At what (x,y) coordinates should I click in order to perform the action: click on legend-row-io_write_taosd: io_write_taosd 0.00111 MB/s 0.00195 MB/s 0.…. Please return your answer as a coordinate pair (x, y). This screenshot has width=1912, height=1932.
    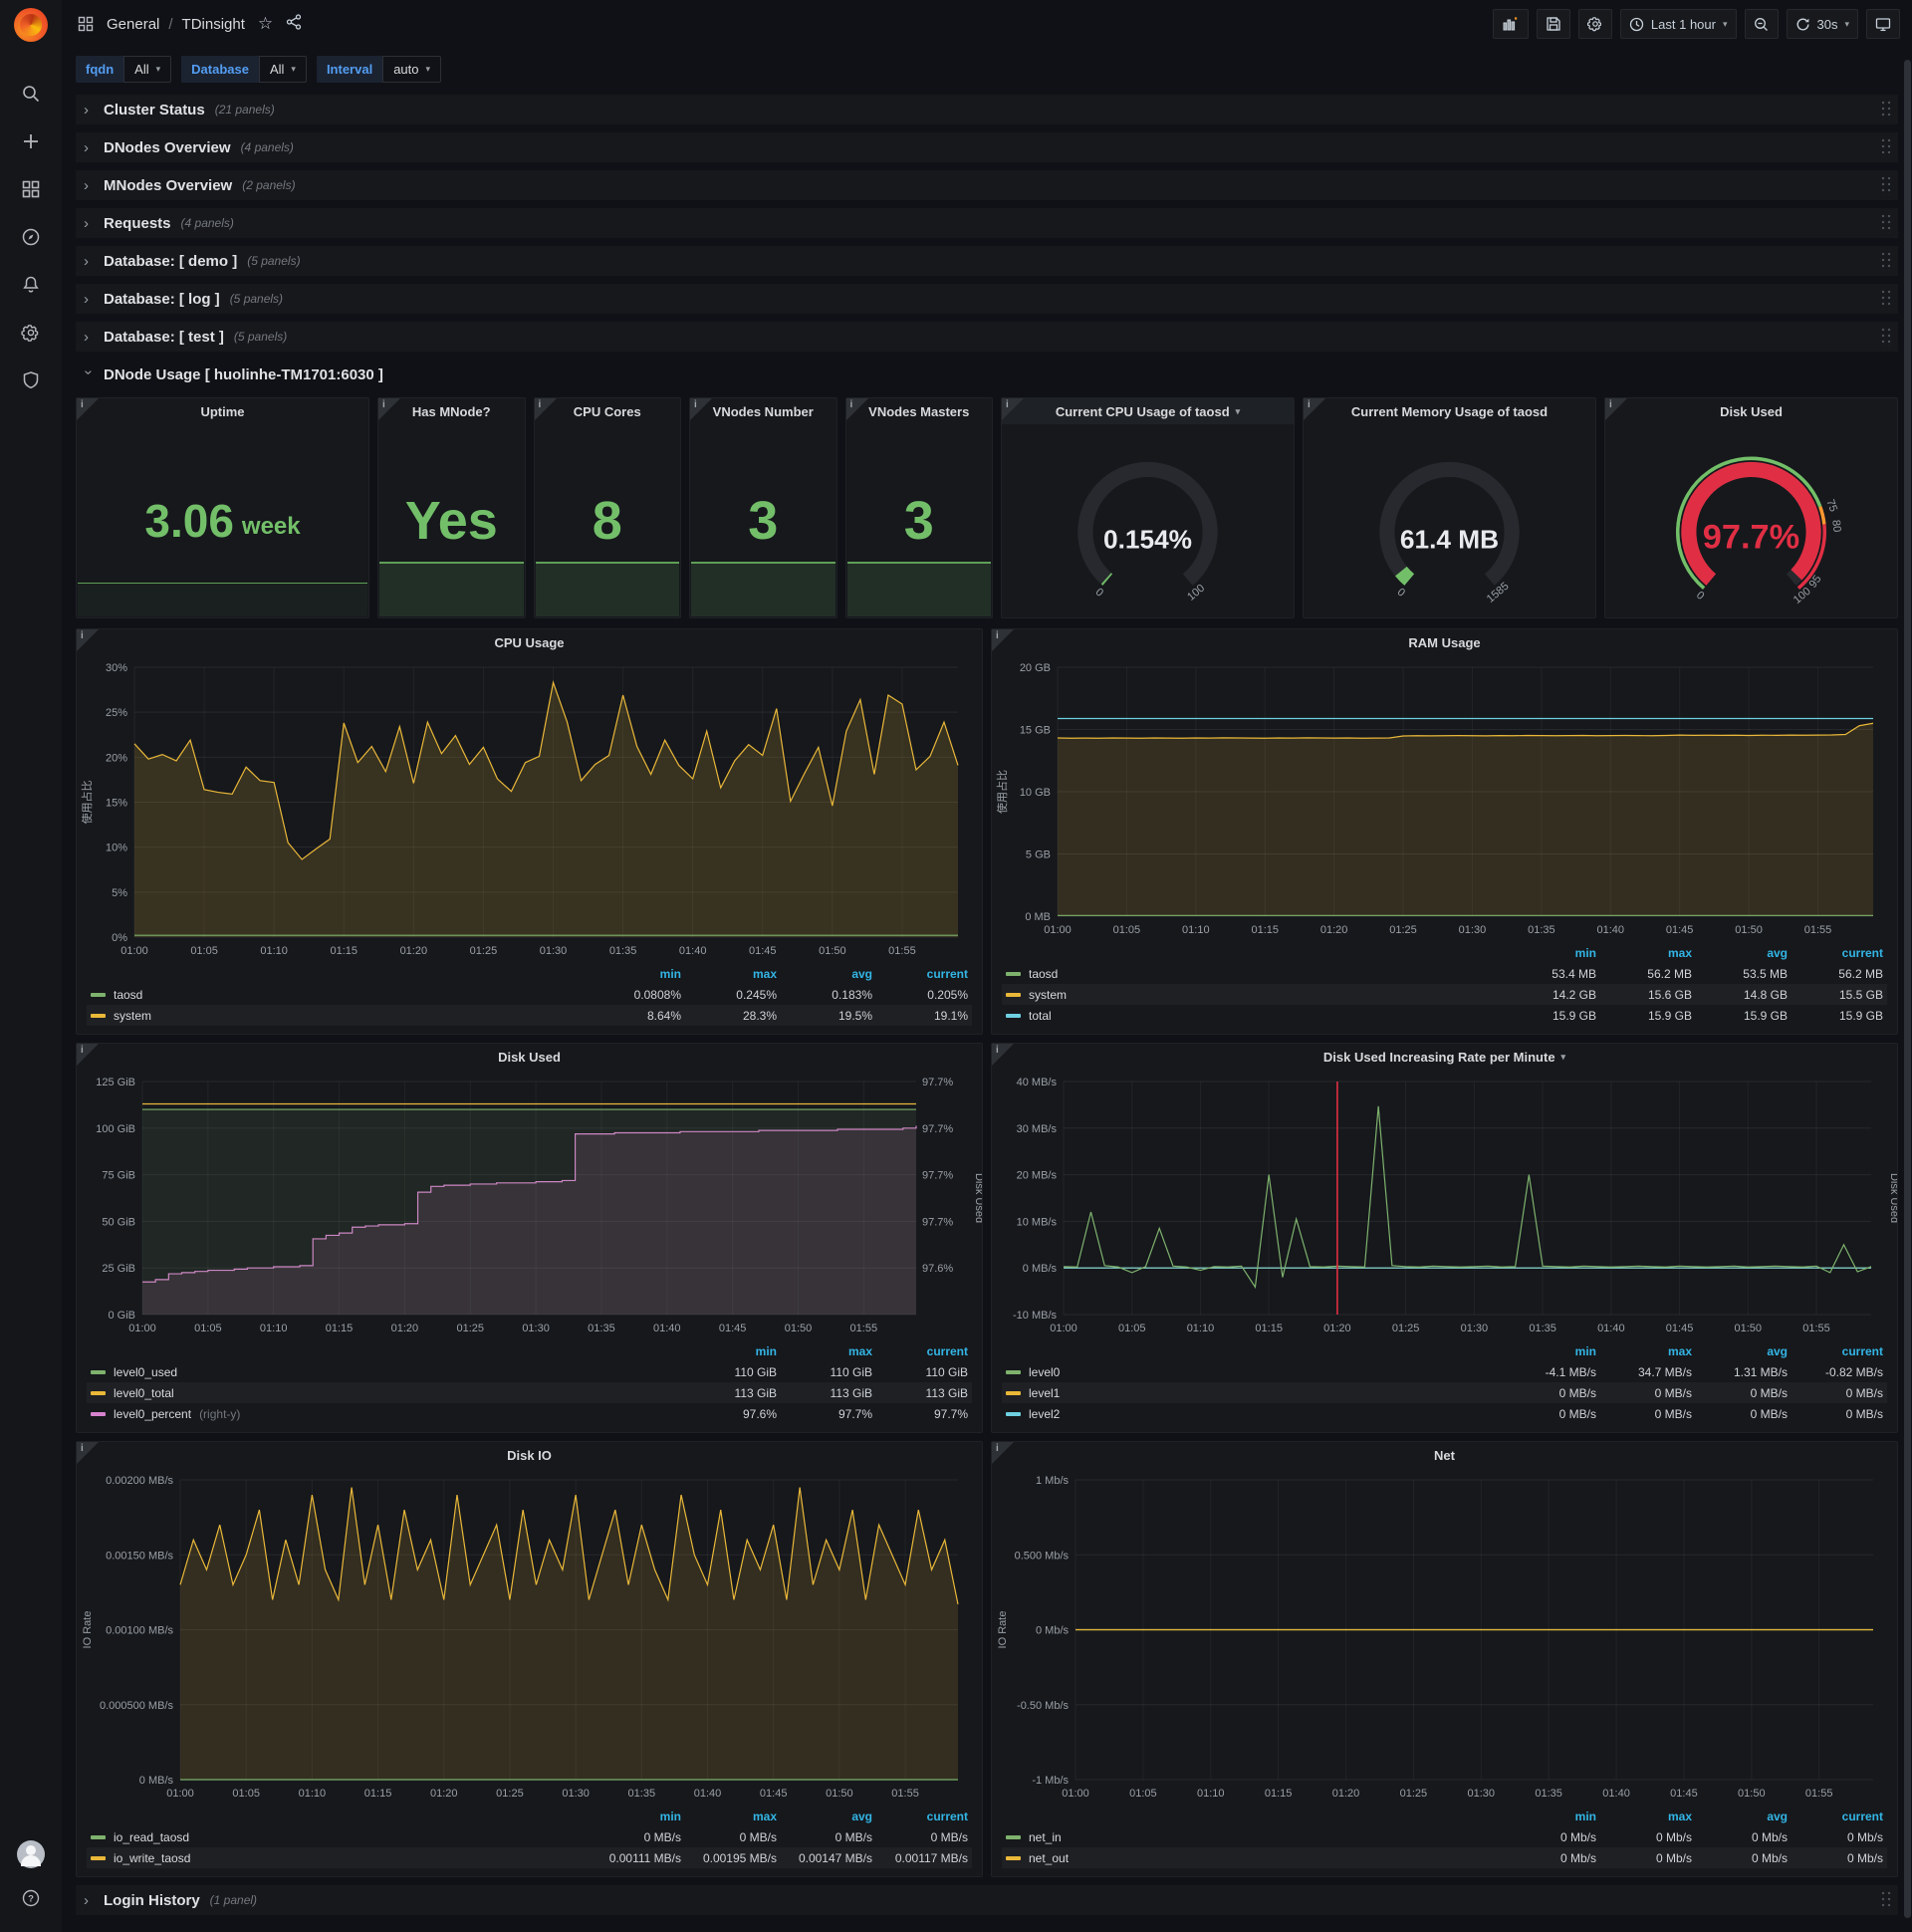
    Looking at the image, I should click on (529, 1858).